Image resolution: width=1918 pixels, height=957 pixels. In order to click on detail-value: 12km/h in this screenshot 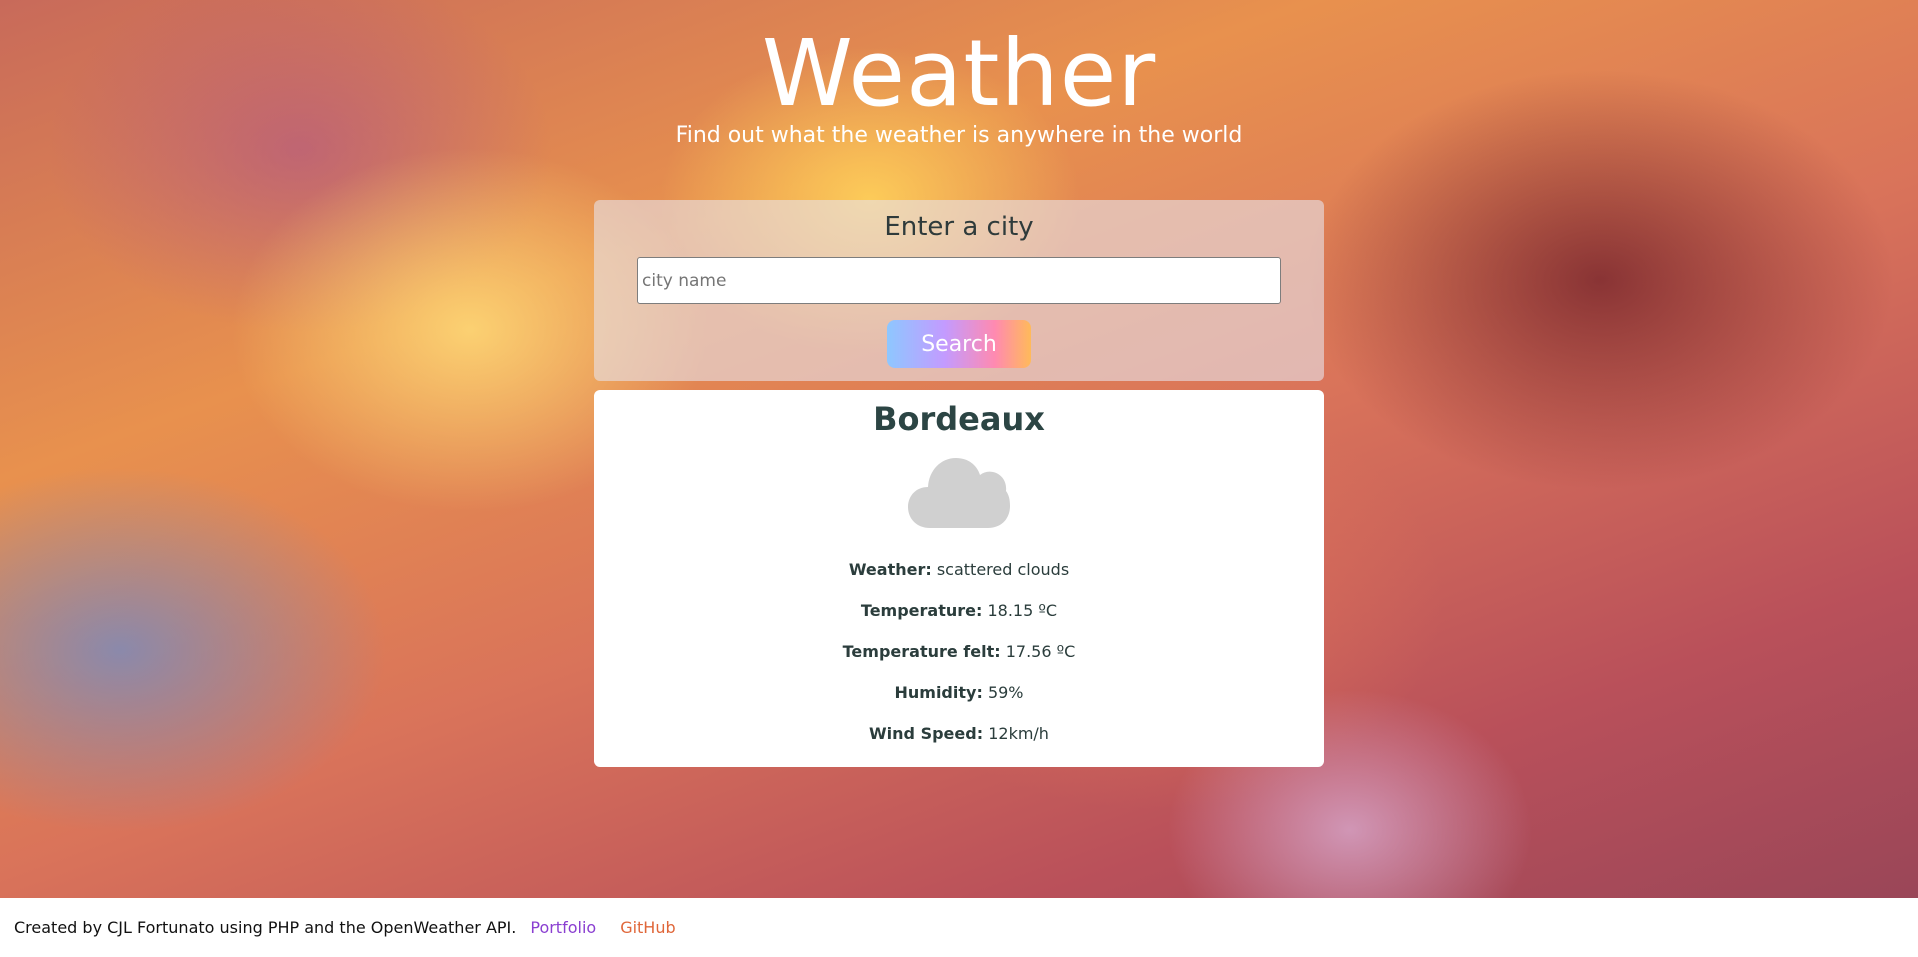, I will do `click(1018, 733)`.